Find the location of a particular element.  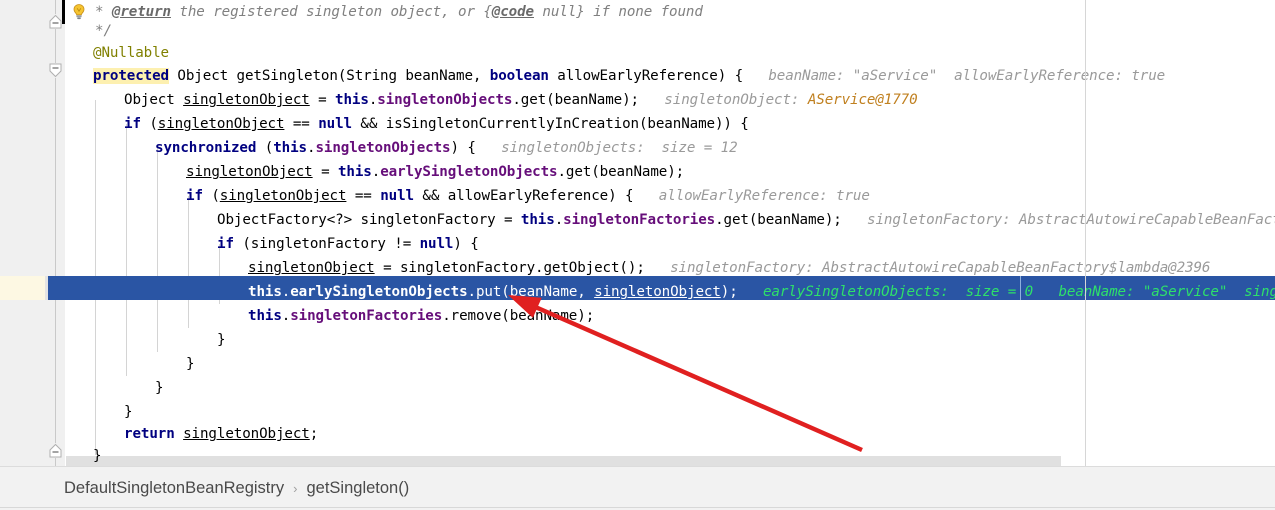

code-line: if (singletonFactory != null) { is located at coordinates (272, 244).